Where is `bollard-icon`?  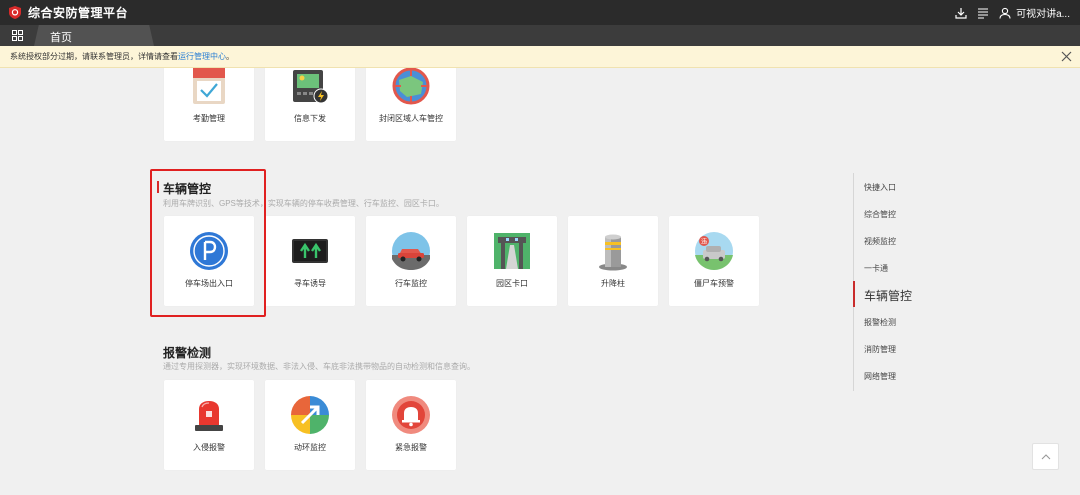 bollard-icon is located at coordinates (613, 252).